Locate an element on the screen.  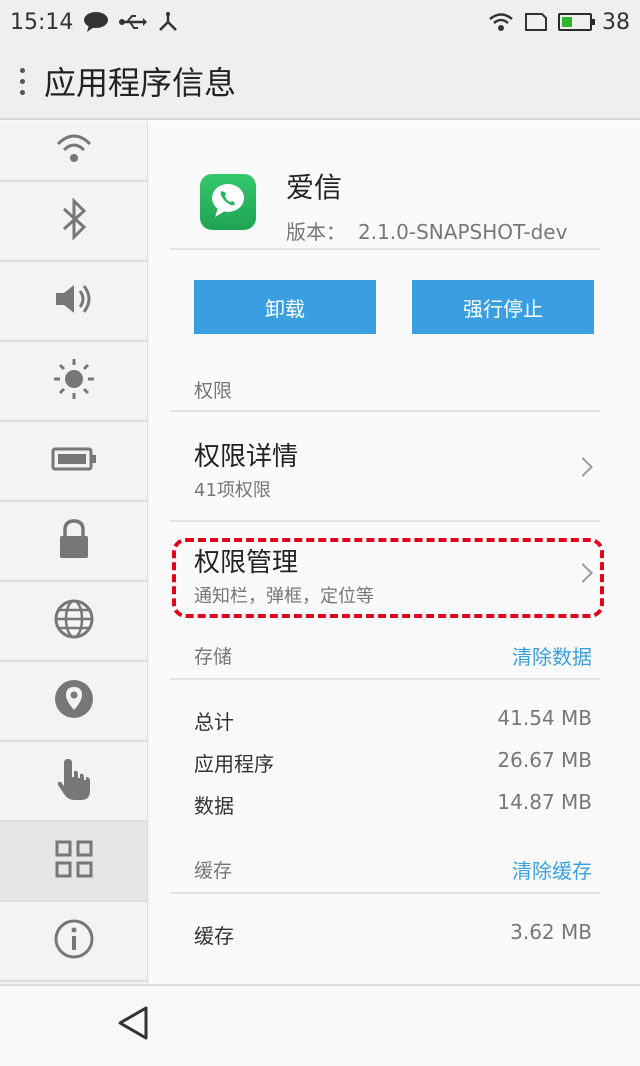
storage-app-label: 应用程序 is located at coordinates (234, 764).